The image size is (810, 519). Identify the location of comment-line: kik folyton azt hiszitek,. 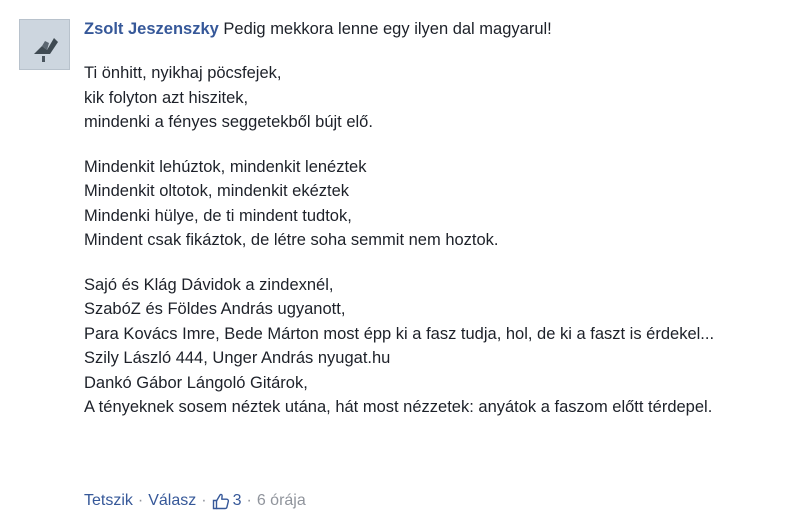
(166, 97).